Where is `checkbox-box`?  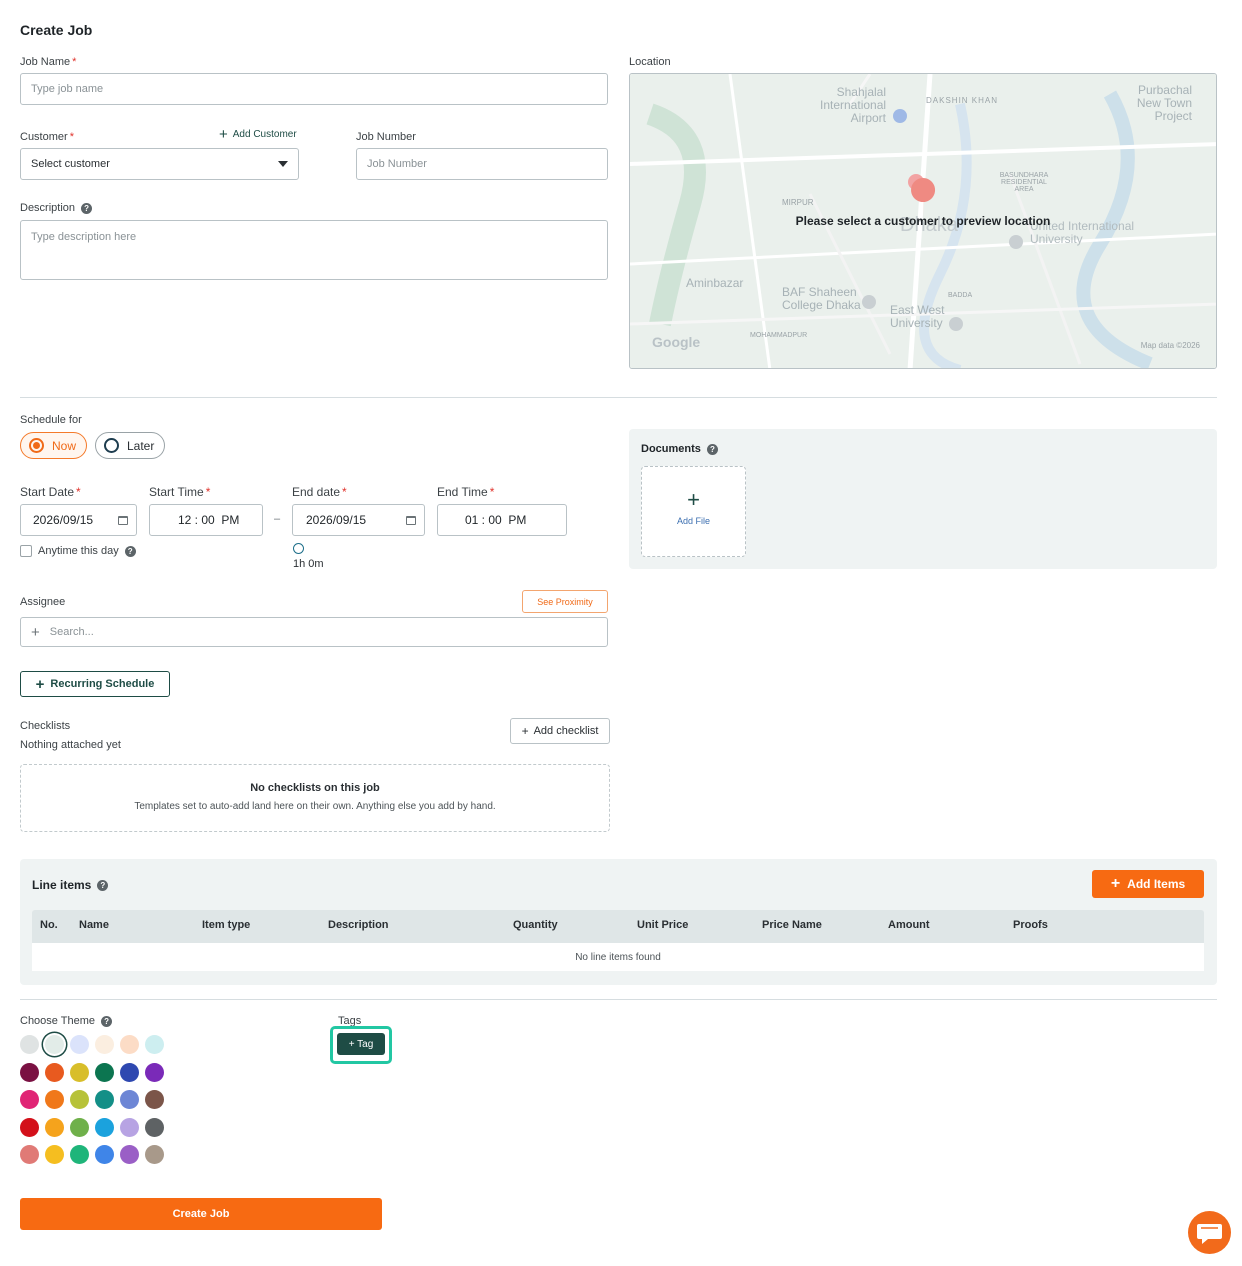 checkbox-box is located at coordinates (26, 551).